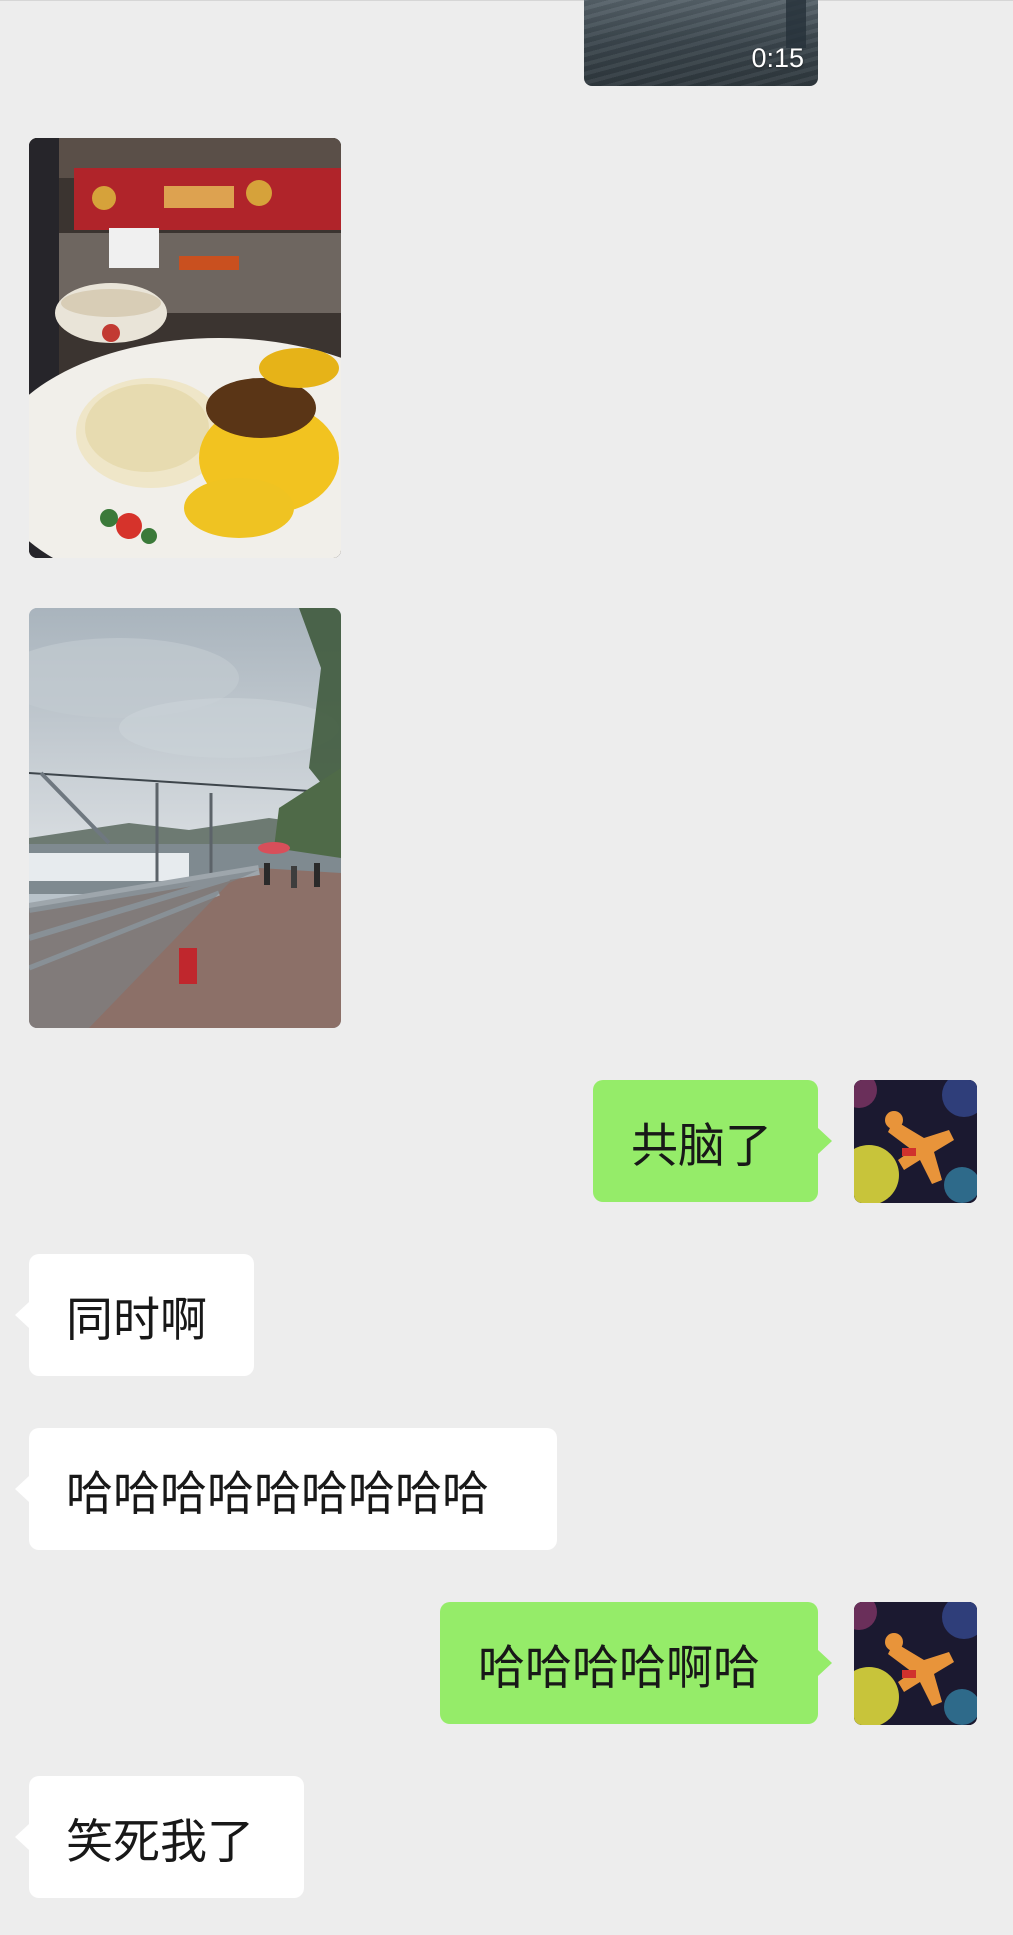 Image resolution: width=1013 pixels, height=1935 pixels. What do you see at coordinates (777, 58) in the screenshot?
I see `video-duration: 0:15` at bounding box center [777, 58].